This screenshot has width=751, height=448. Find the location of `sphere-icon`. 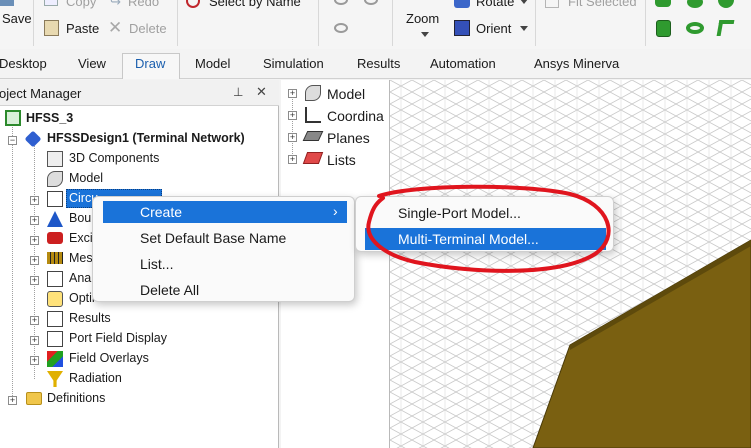

sphere-icon is located at coordinates (695, 4).